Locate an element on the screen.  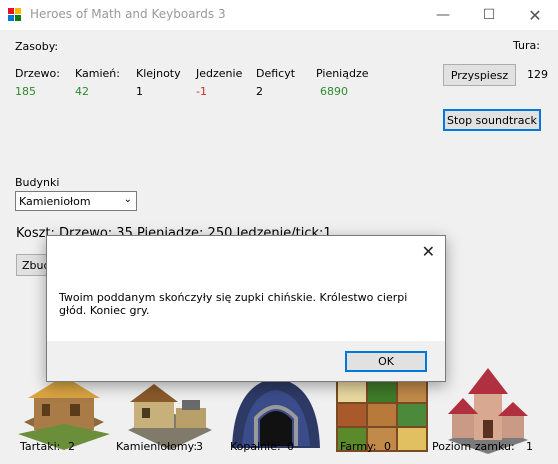
gems-value: 1 is located at coordinates (139, 91).